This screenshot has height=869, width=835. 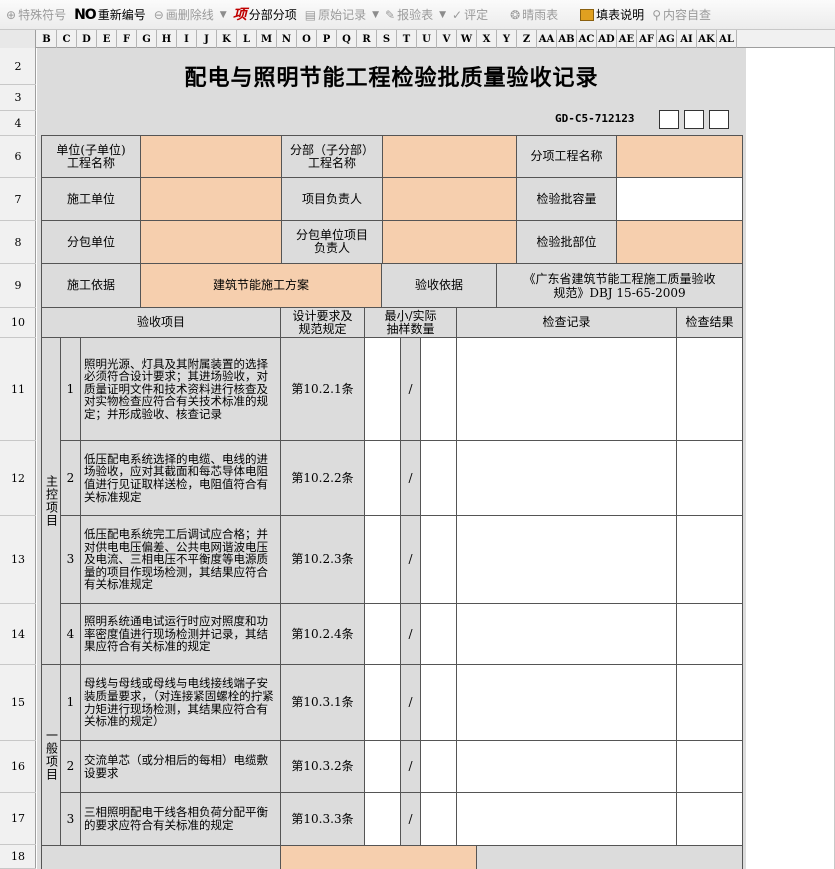 What do you see at coordinates (367, 39) in the screenshot?
I see `column-header-r: R` at bounding box center [367, 39].